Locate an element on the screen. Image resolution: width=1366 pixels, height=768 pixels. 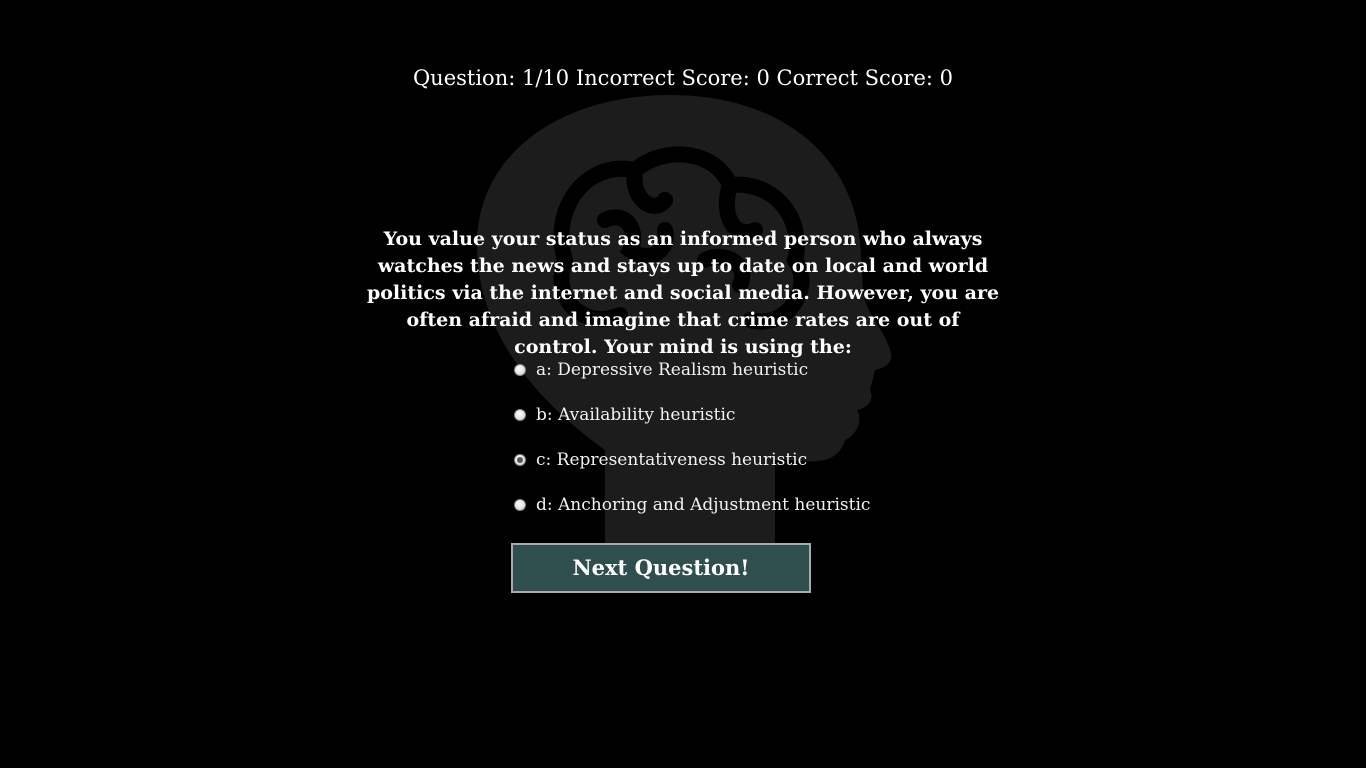
answer-option-b: b: Availability heuristic is located at coordinates (692, 414).